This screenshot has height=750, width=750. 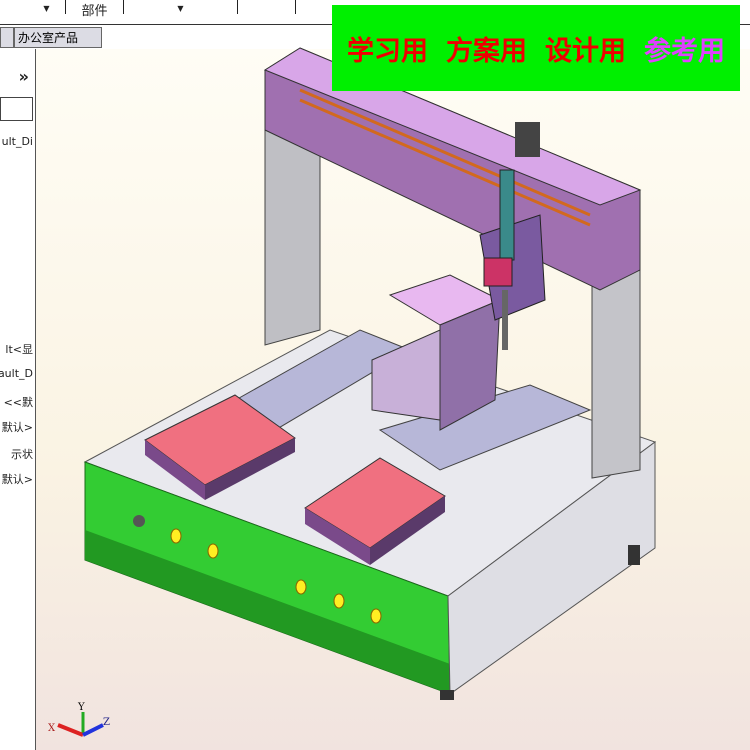 I want to click on motor, so click(x=527, y=139).